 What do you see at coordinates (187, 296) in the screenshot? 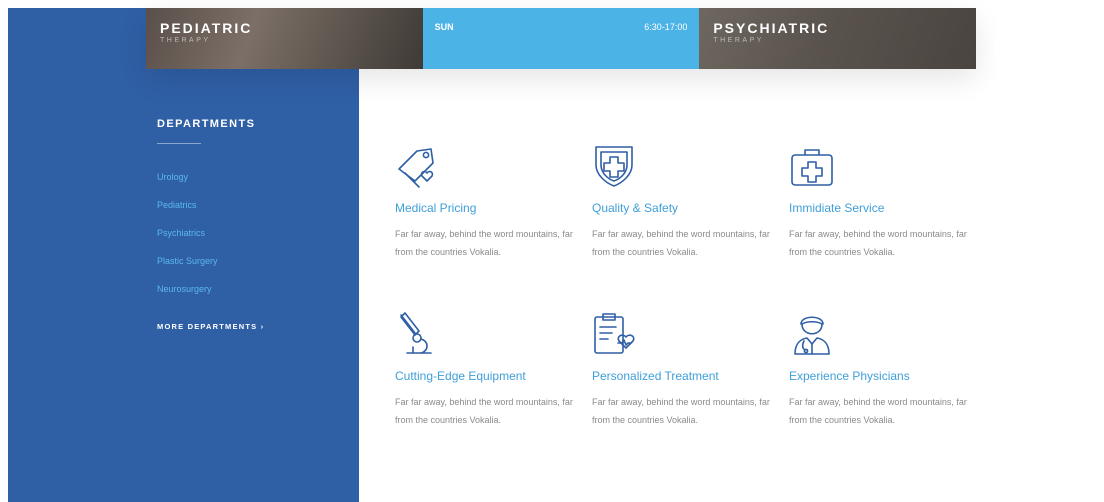
I see `department-link: Neurosurgery` at bounding box center [187, 296].